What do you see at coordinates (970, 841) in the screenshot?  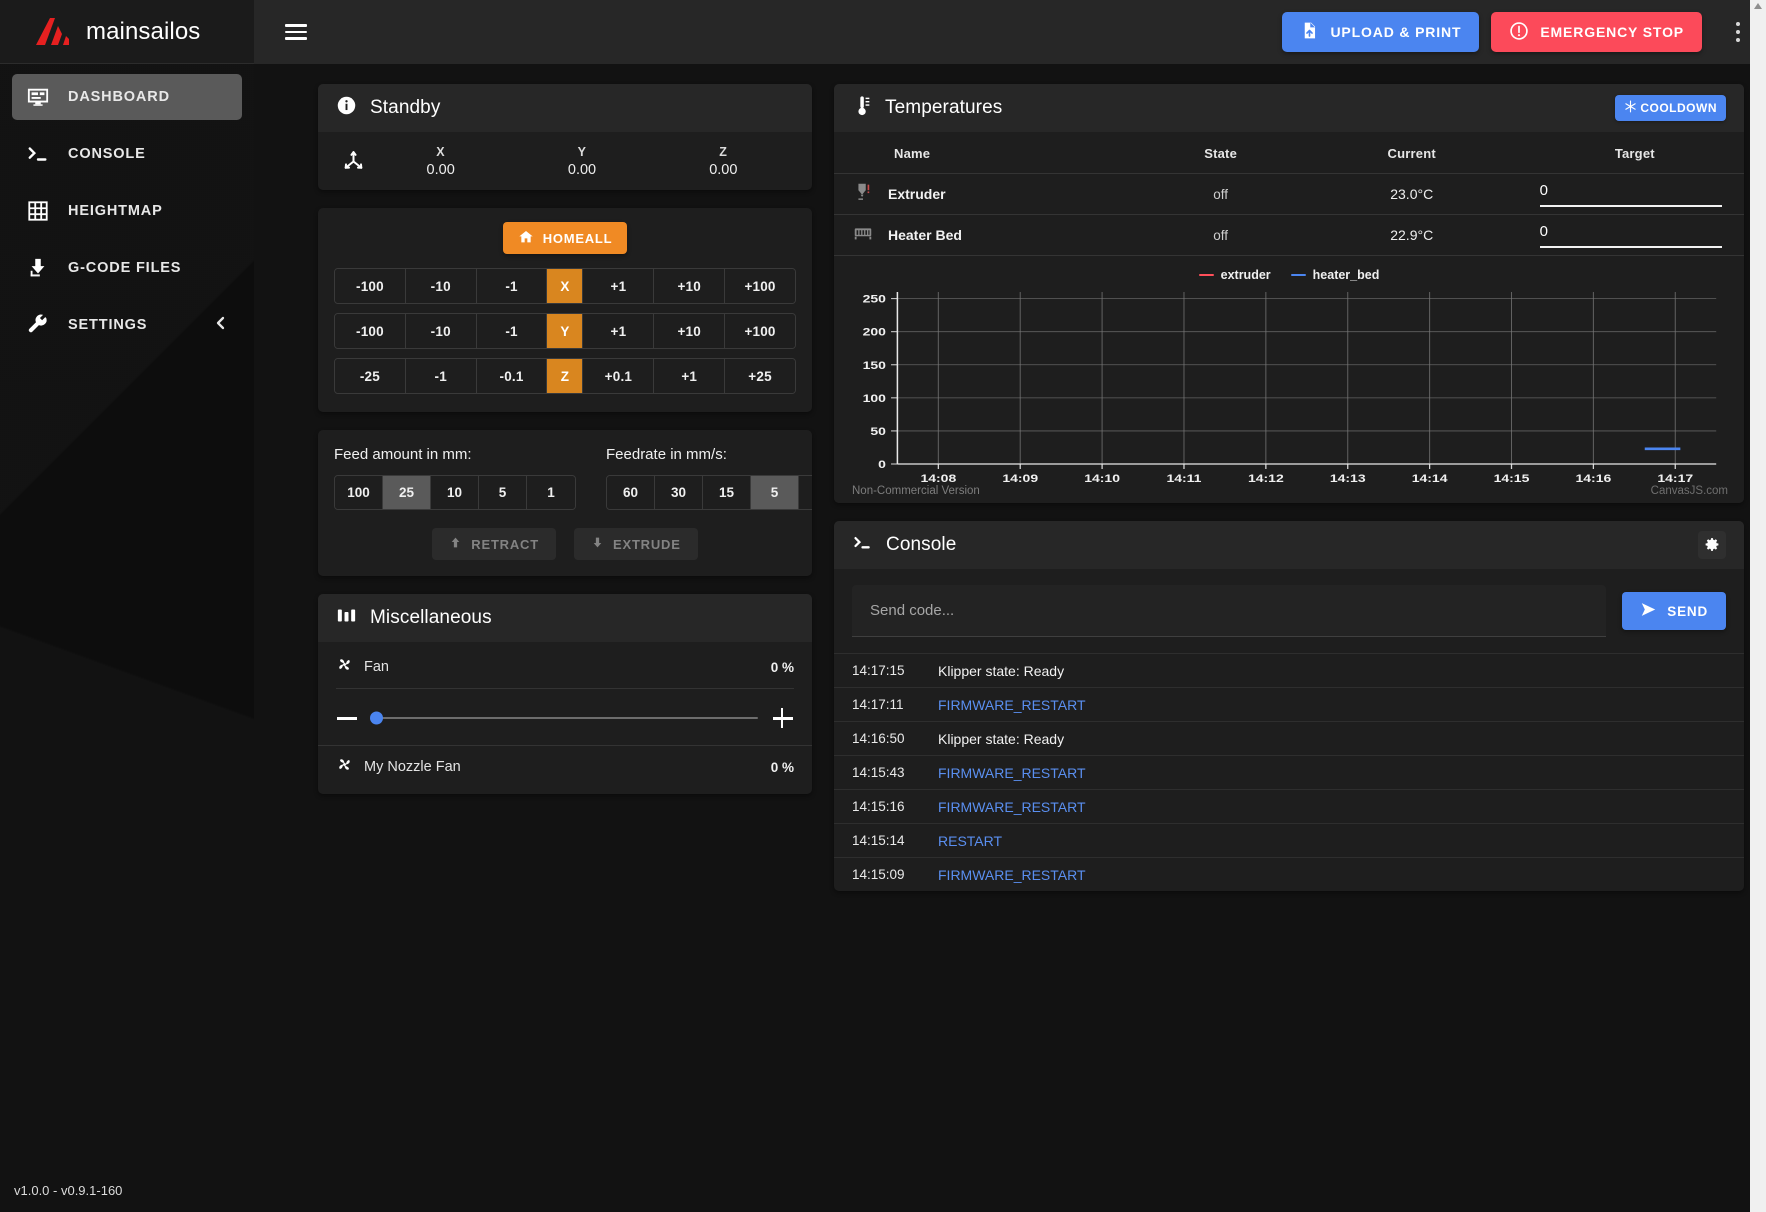 I see `log-command: RESTART` at bounding box center [970, 841].